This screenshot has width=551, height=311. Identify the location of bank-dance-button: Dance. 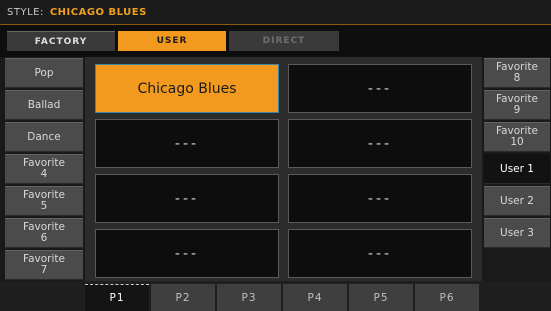
(44, 137).